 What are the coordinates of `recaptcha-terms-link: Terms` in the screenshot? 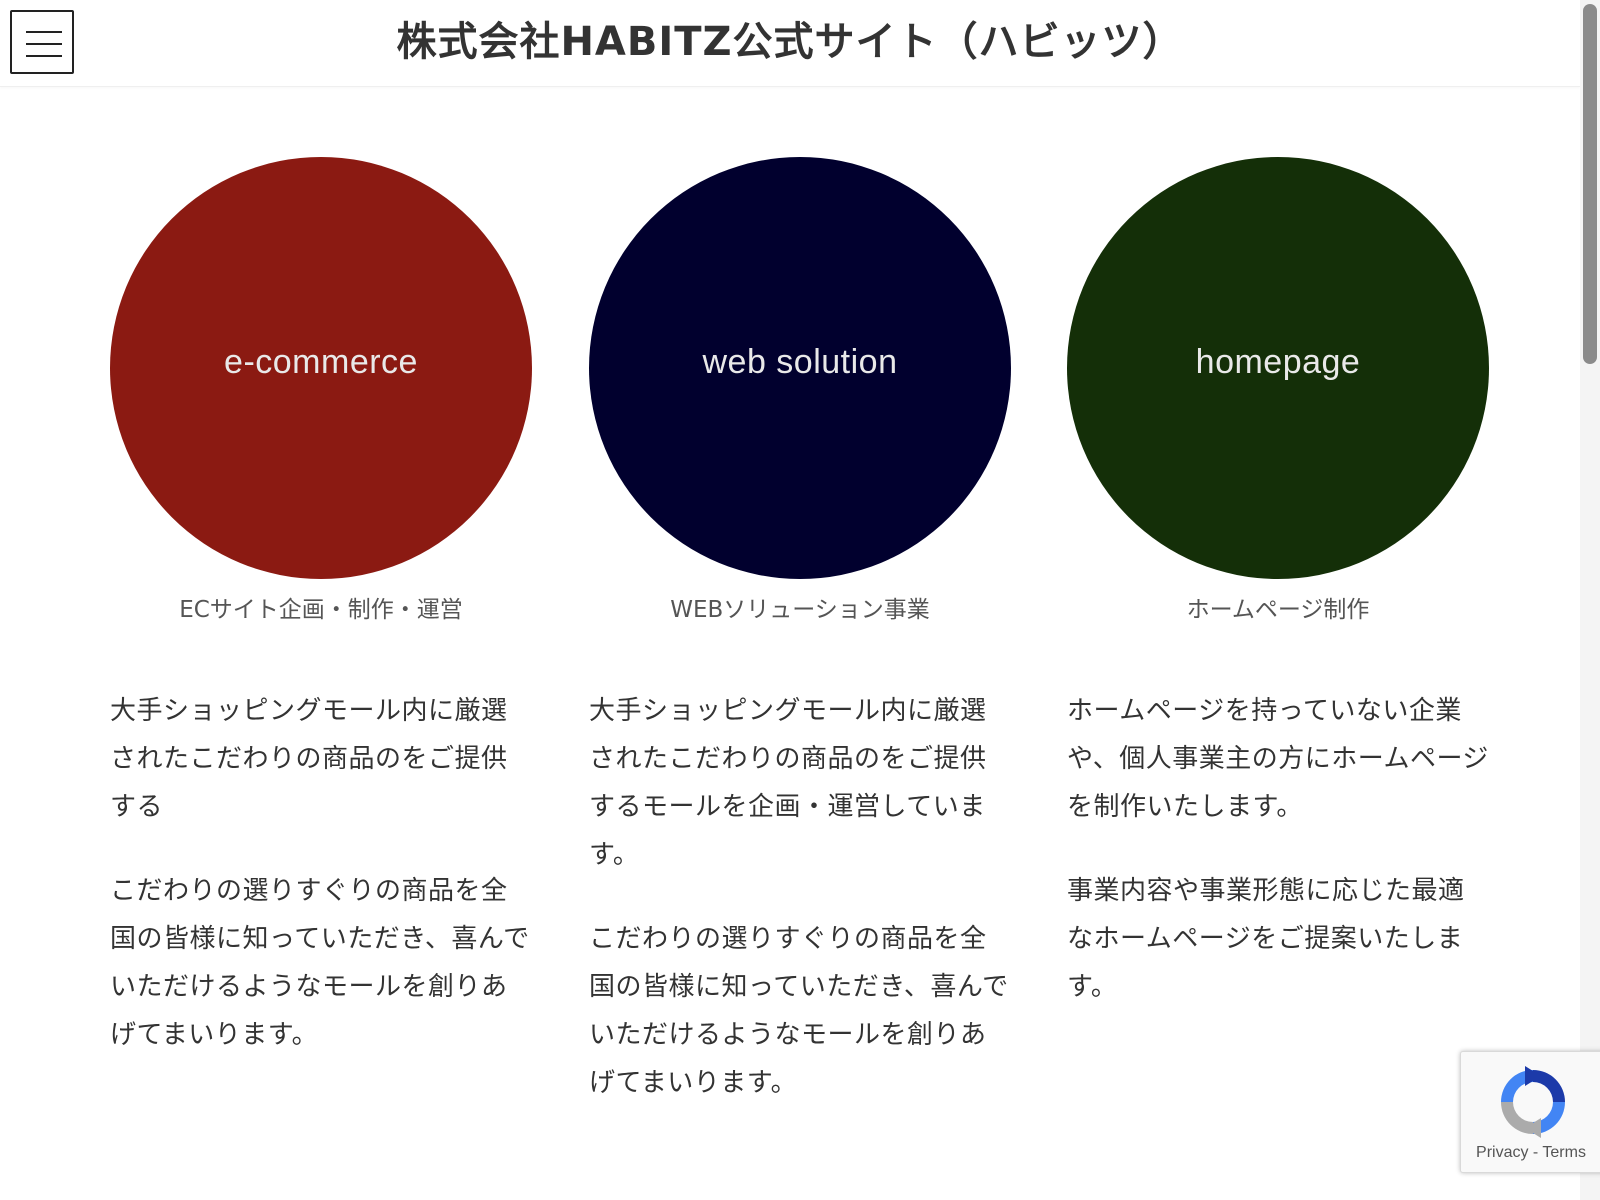 It's located at (1564, 1152).